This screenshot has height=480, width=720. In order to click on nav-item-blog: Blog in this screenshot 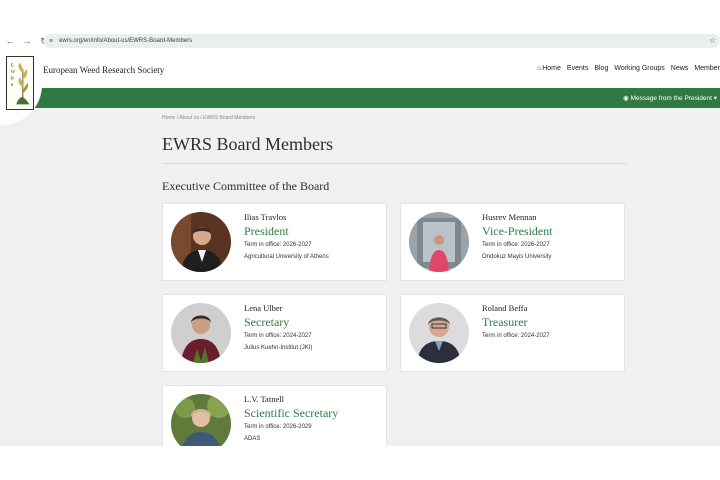, I will do `click(601, 68)`.